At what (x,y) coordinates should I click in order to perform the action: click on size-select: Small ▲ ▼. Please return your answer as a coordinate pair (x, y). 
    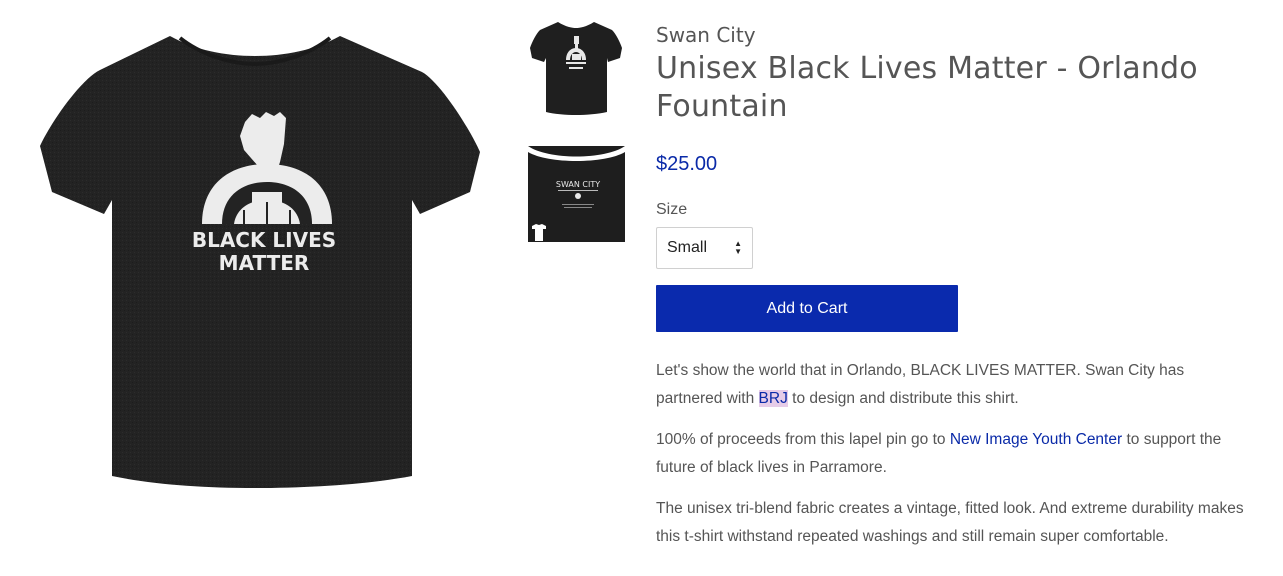
    Looking at the image, I should click on (704, 248).